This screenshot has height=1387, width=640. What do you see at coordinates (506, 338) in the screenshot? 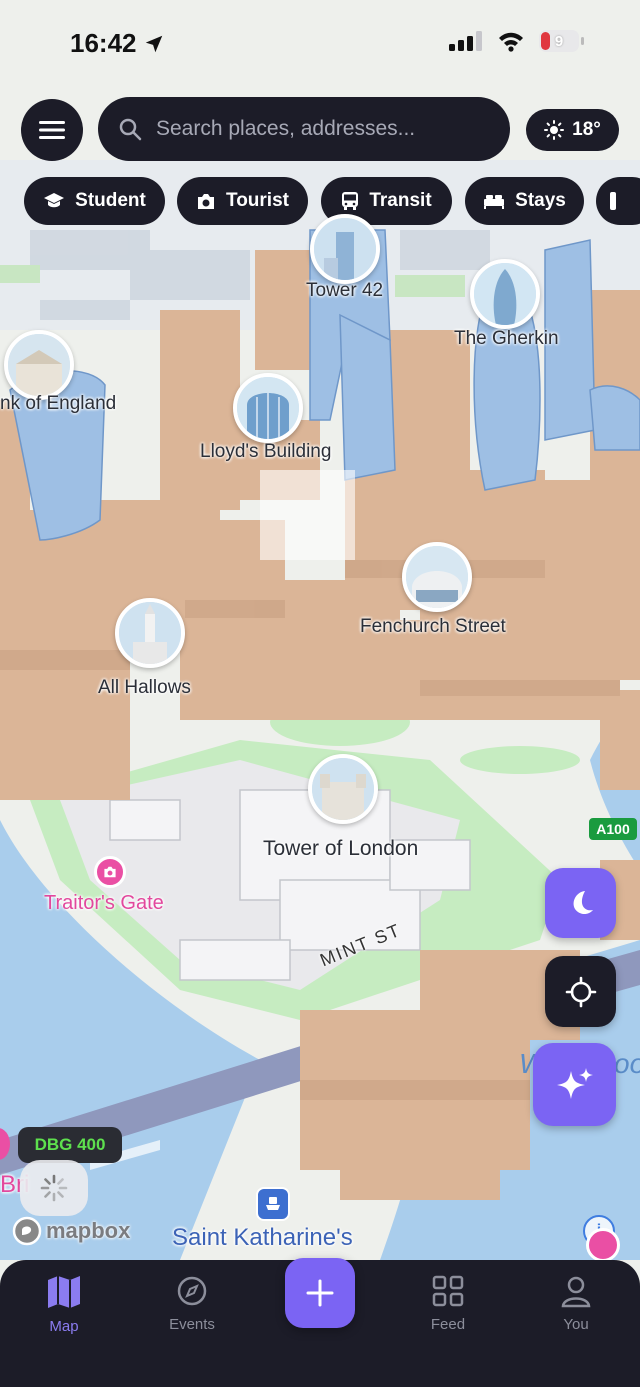
I see `poi-label: The Gherkin` at bounding box center [506, 338].